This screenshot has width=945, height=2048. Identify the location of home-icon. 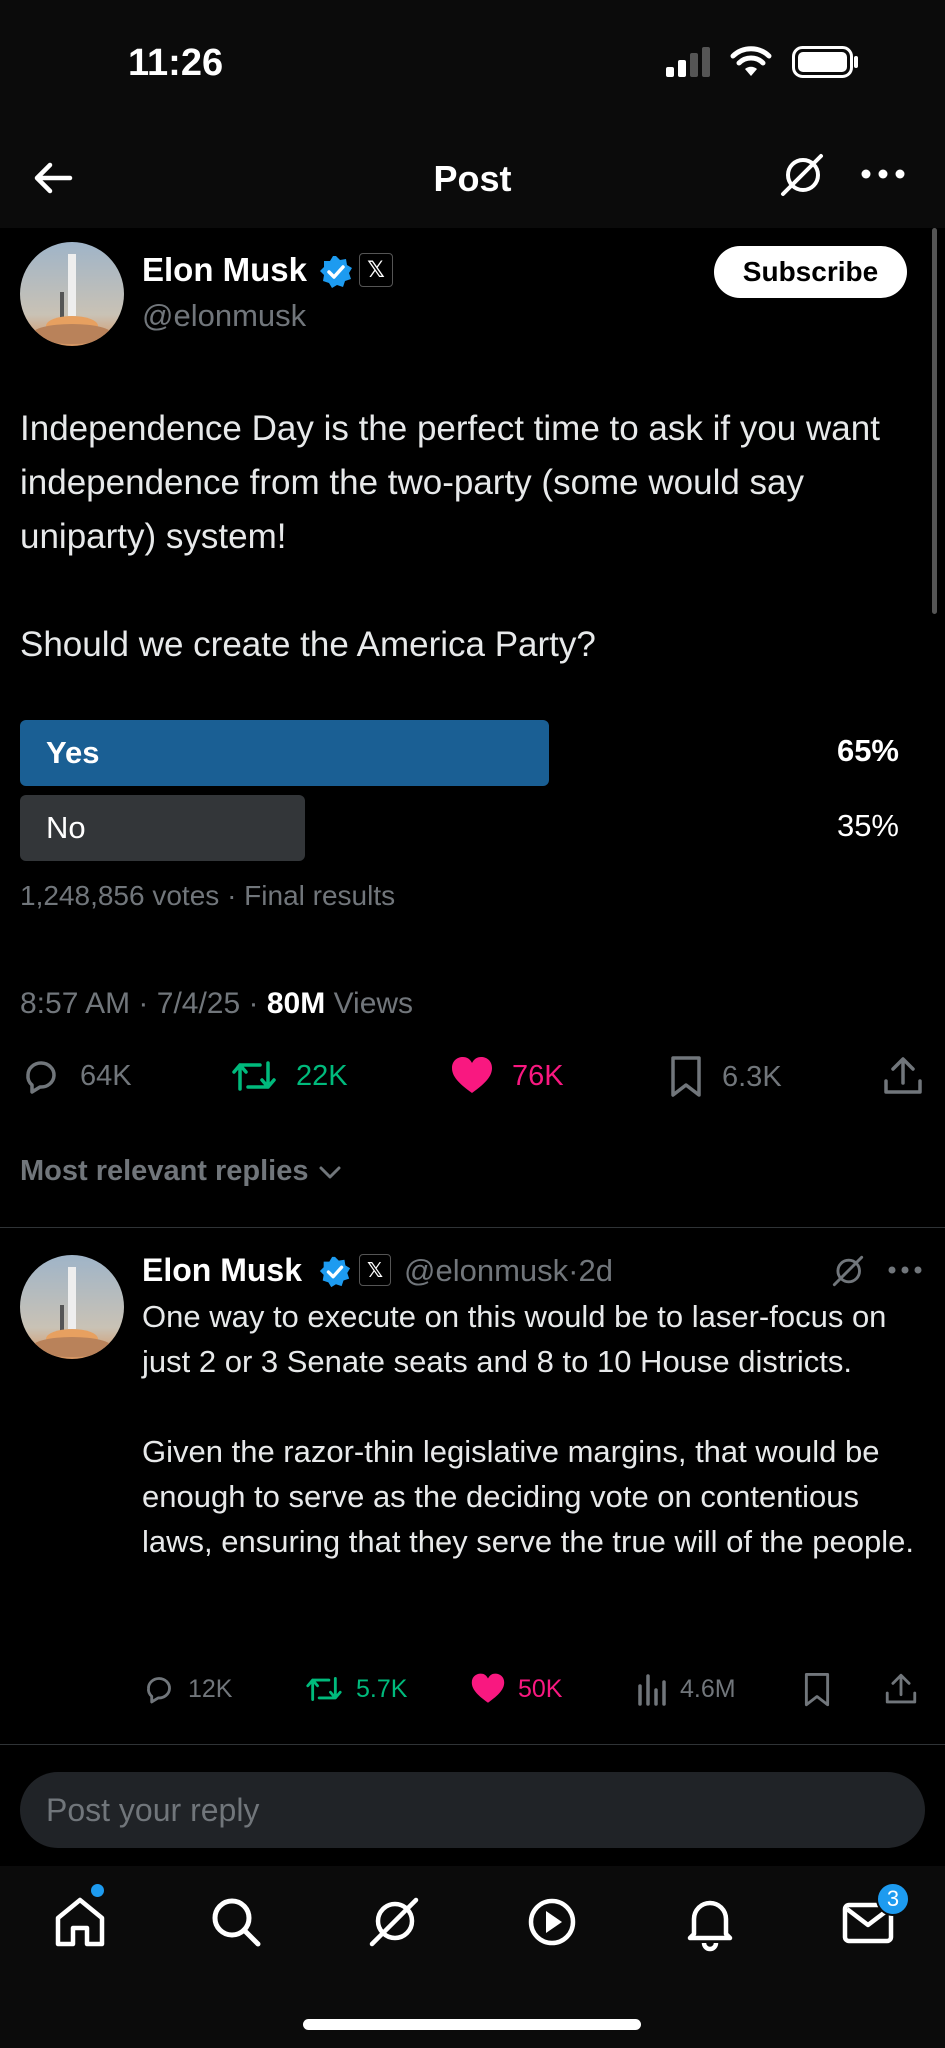
(80, 1922).